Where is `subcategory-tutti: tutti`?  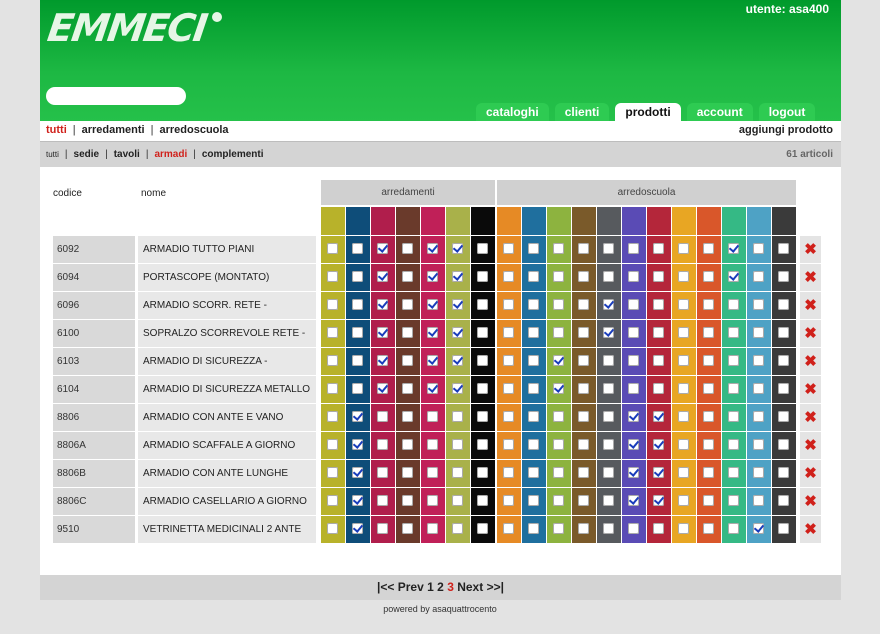
subcategory-tutti: tutti is located at coordinates (52, 154).